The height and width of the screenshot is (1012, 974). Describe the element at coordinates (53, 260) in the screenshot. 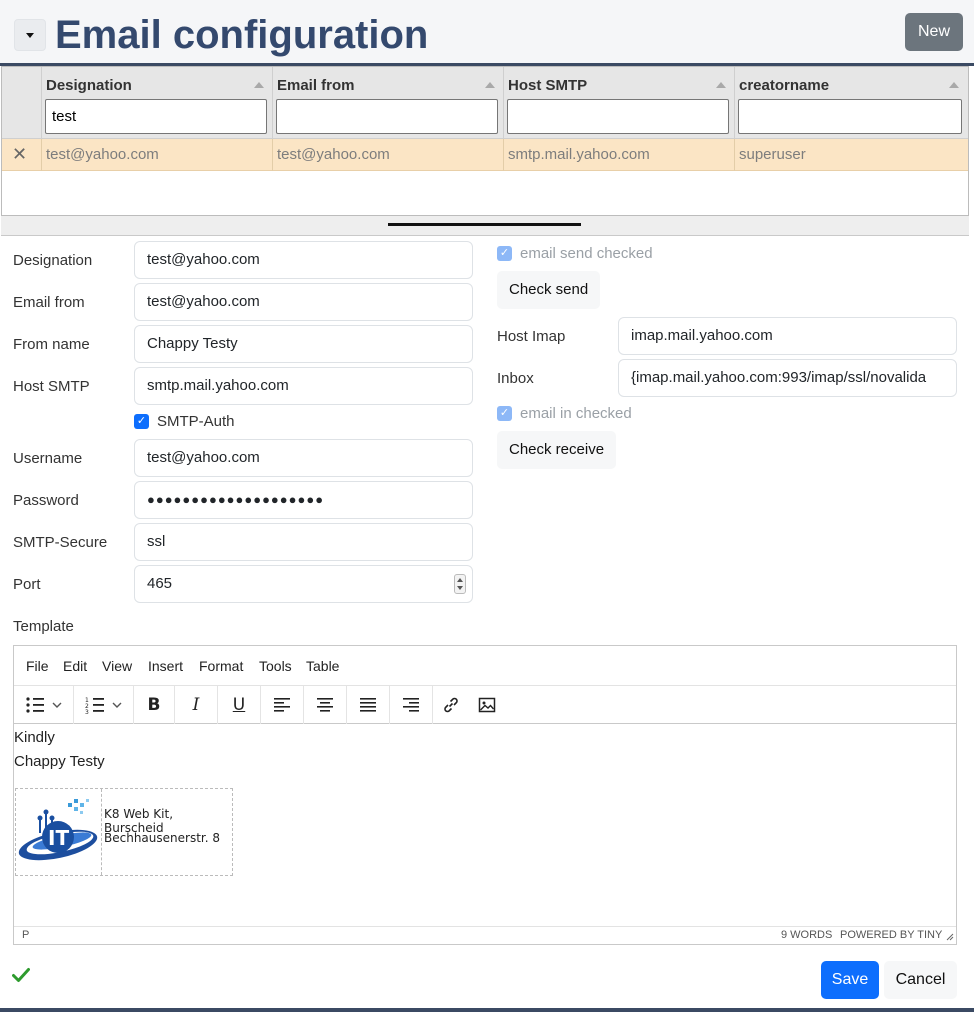

I see `designation-label: Designation` at that location.